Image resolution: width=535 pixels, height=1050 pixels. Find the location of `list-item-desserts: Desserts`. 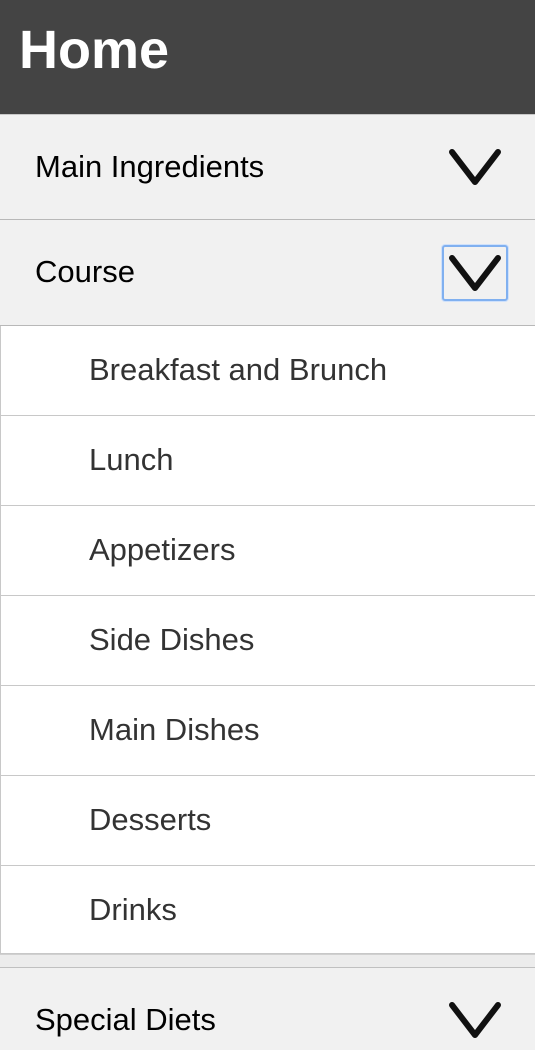

list-item-desserts: Desserts is located at coordinates (267, 821).